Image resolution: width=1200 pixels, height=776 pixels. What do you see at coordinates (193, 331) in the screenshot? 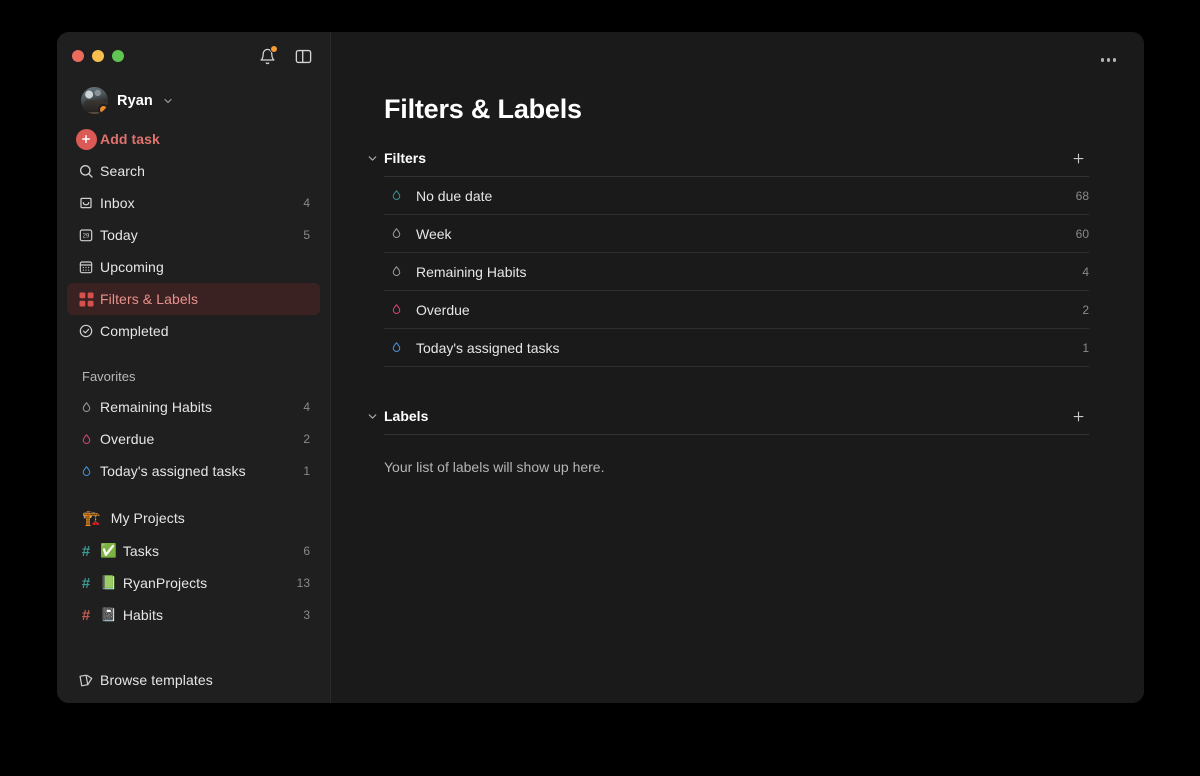
I see `sidebar-item-completed: Completed` at bounding box center [193, 331].